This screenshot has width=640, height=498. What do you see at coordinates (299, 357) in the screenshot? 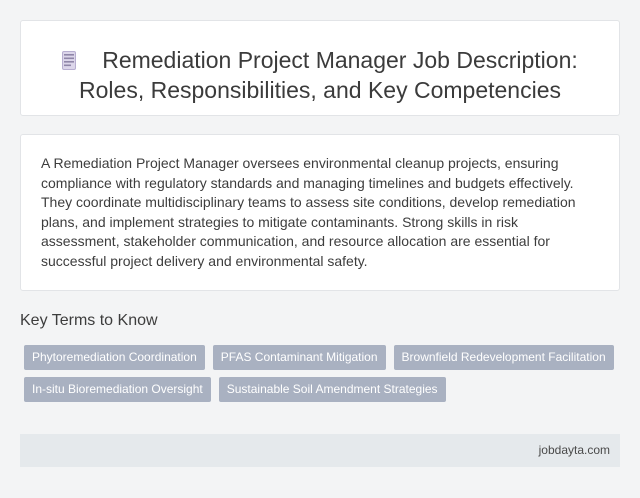
I see `term-tag: PFAS Contaminant Mitigation` at bounding box center [299, 357].